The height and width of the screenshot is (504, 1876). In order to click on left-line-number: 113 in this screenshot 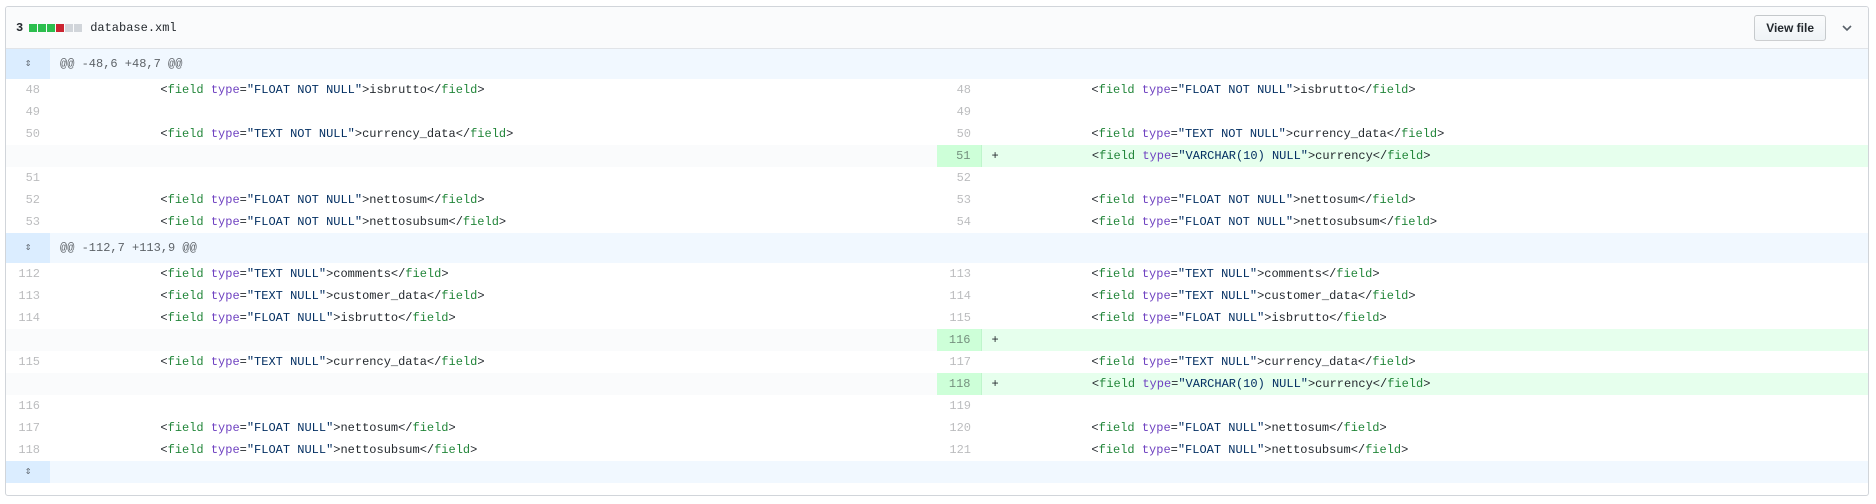, I will do `click(28, 296)`.